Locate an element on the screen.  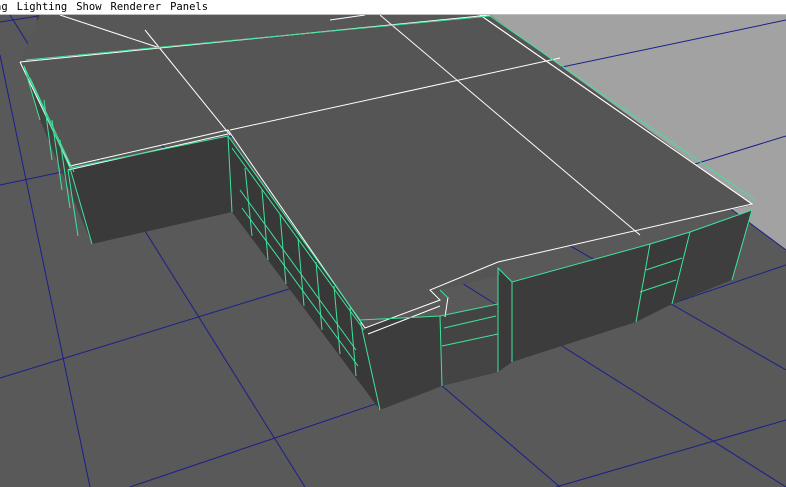
menu-show: Show is located at coordinates (88, 7).